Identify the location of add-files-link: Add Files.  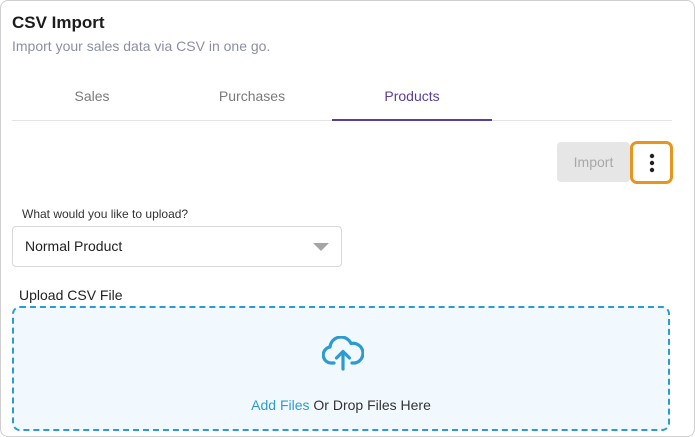
(280, 405).